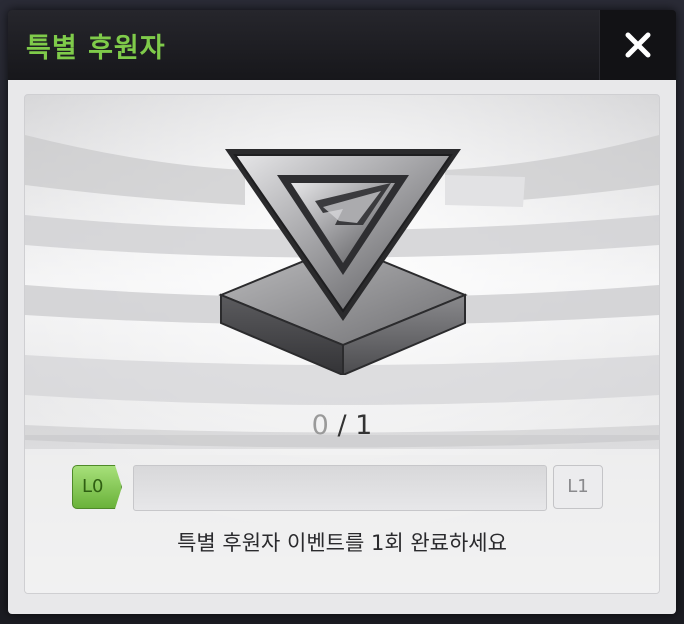 This screenshot has height=624, width=684. Describe the element at coordinates (578, 487) in the screenshot. I see `level-end-badge: L1` at that location.